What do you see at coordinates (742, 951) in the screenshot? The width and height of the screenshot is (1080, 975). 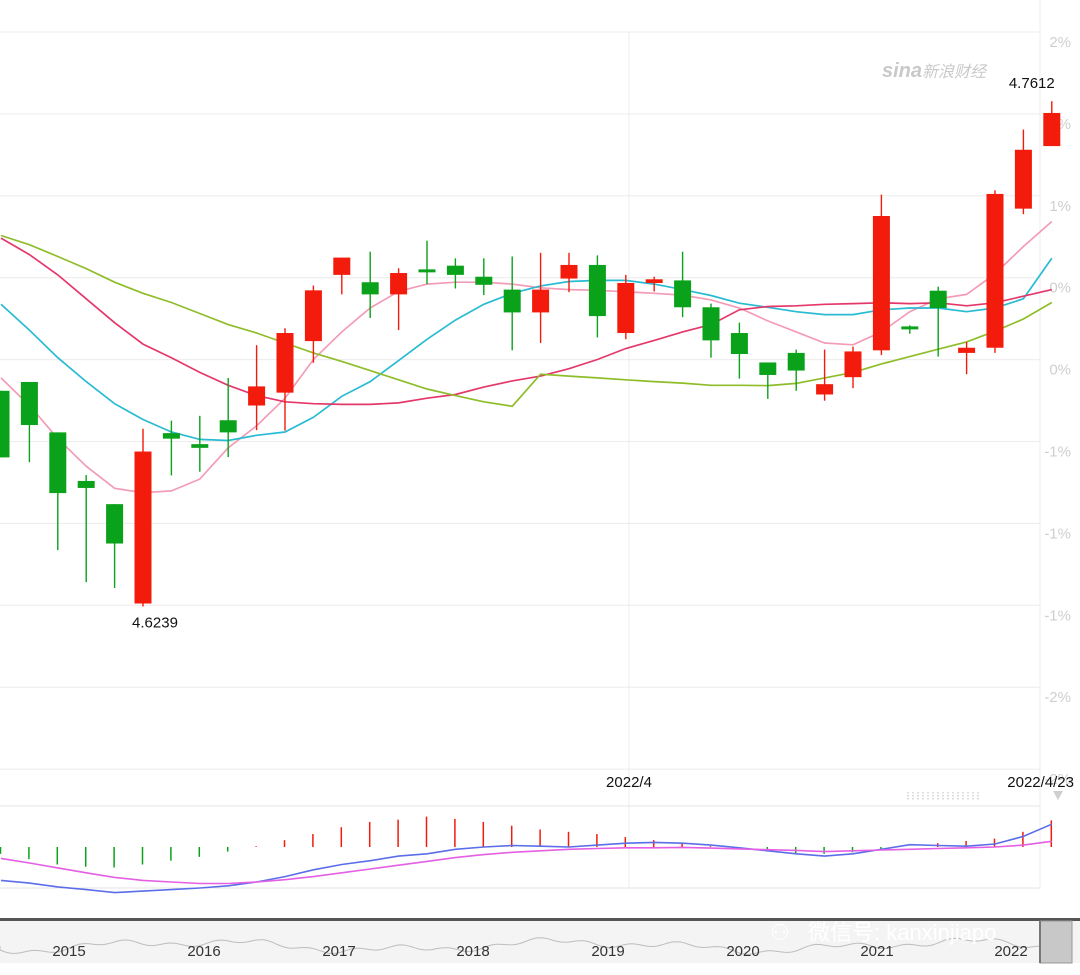 I see `overview-year-label: 2020` at bounding box center [742, 951].